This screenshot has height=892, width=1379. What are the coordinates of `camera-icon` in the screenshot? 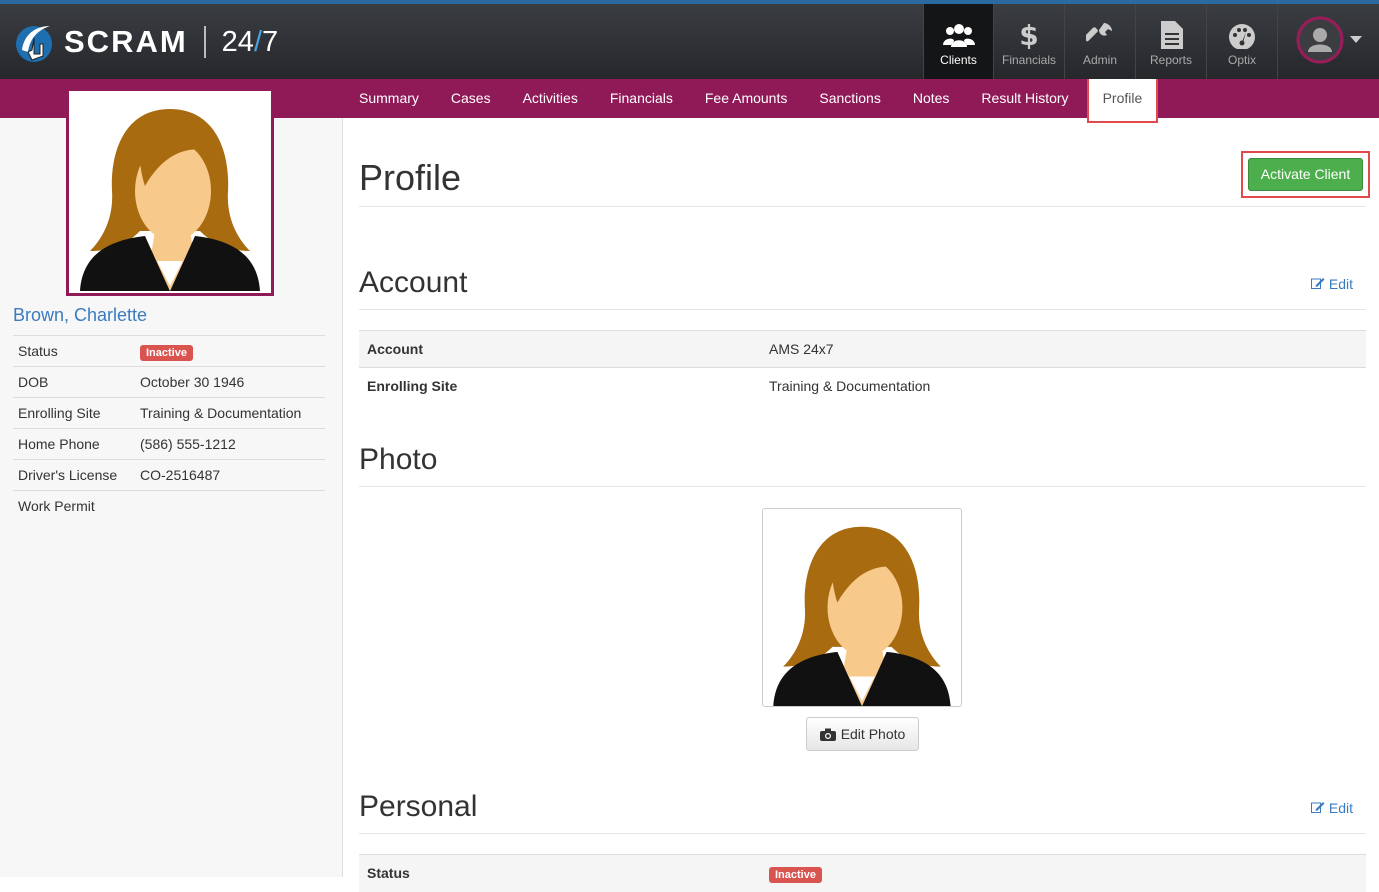 It's located at (827, 734).